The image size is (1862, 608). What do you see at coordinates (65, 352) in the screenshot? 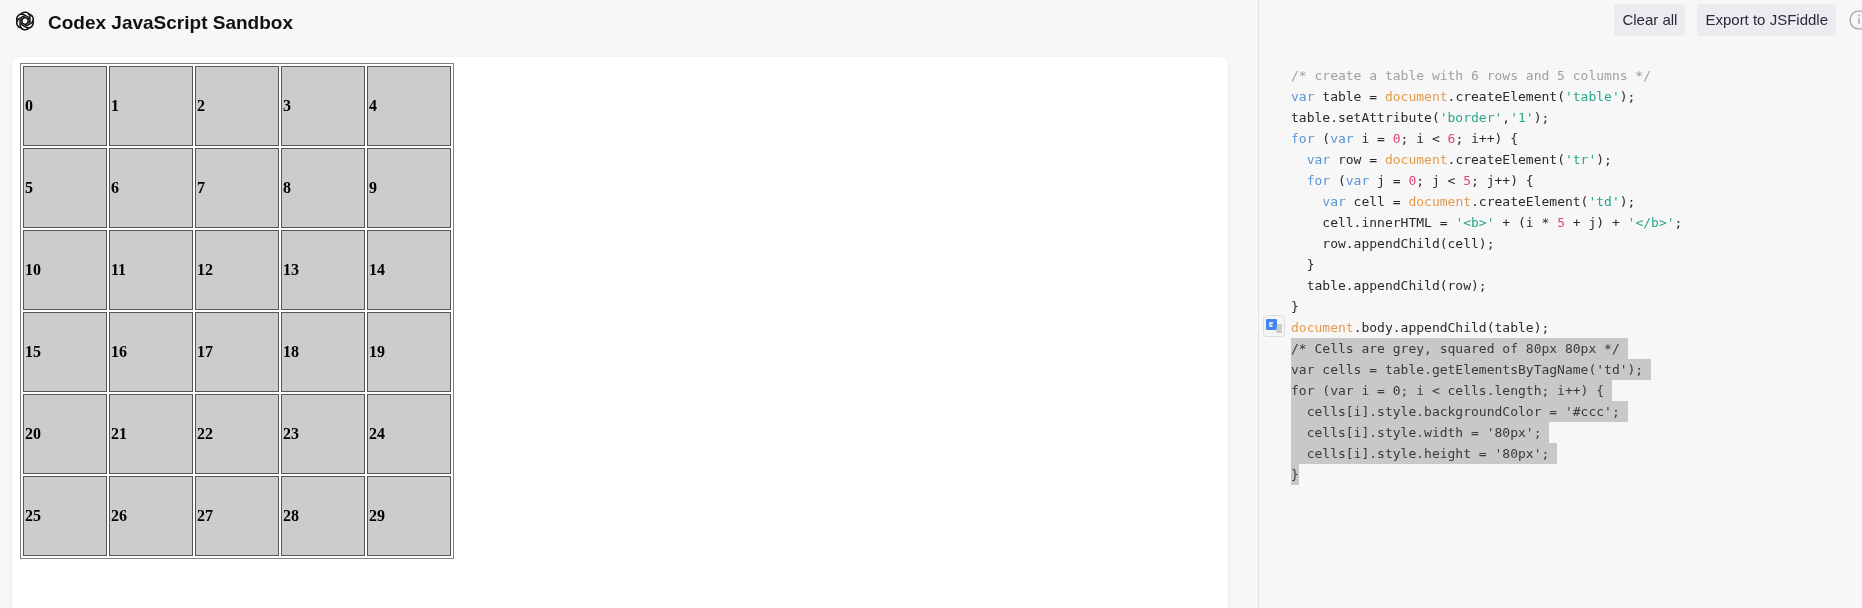
I see `table-cell: 15` at bounding box center [65, 352].